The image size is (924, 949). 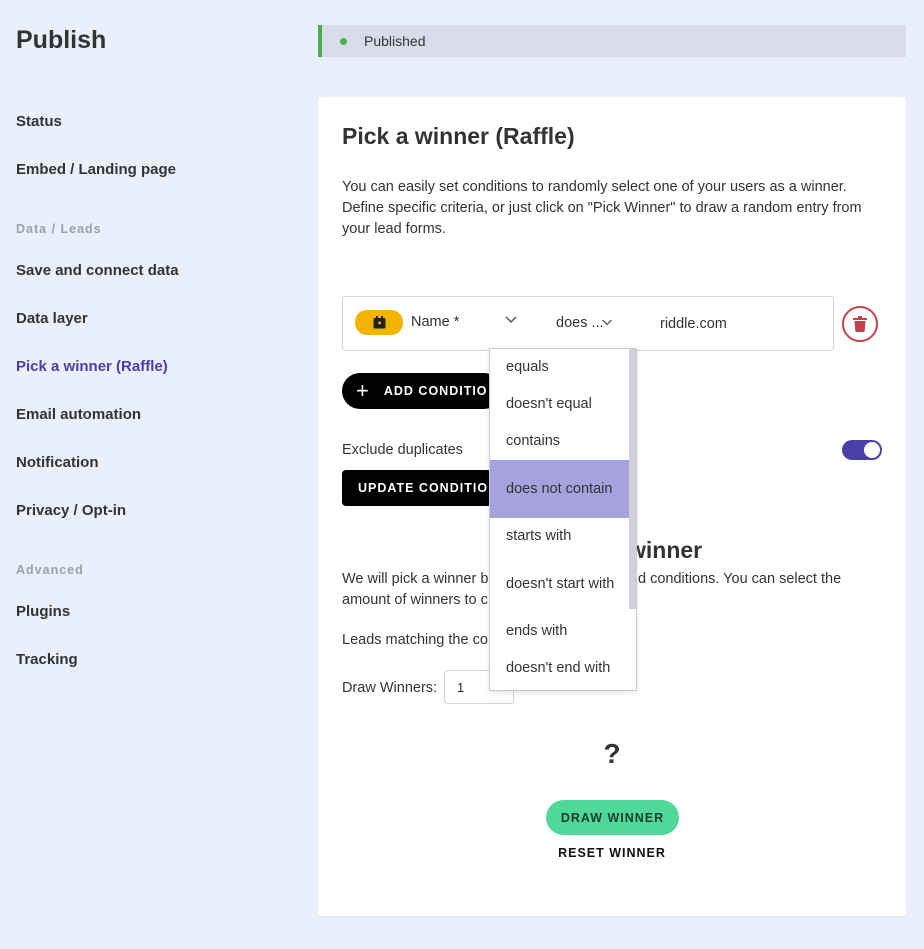 I want to click on exclude-duplicates-toggle, so click(x=862, y=450).